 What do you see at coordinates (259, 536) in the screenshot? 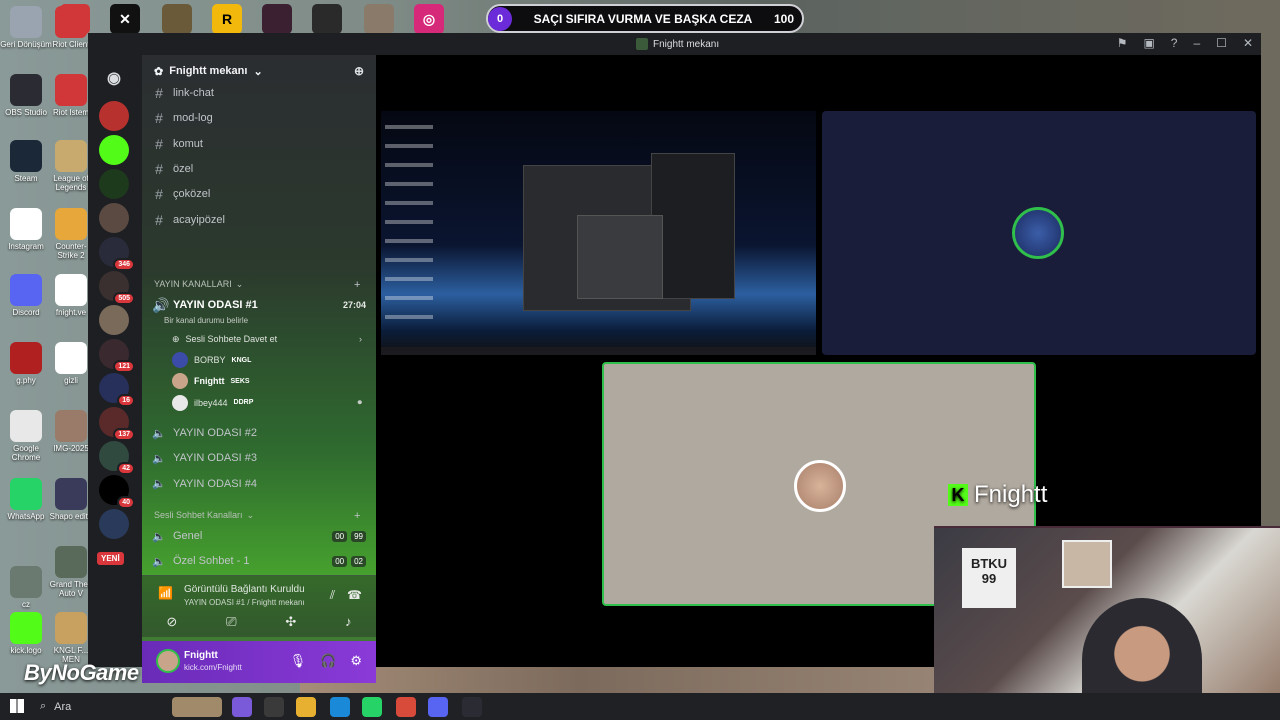
I see `voice-channel: 🔈 Genel 00 99` at bounding box center [259, 536].